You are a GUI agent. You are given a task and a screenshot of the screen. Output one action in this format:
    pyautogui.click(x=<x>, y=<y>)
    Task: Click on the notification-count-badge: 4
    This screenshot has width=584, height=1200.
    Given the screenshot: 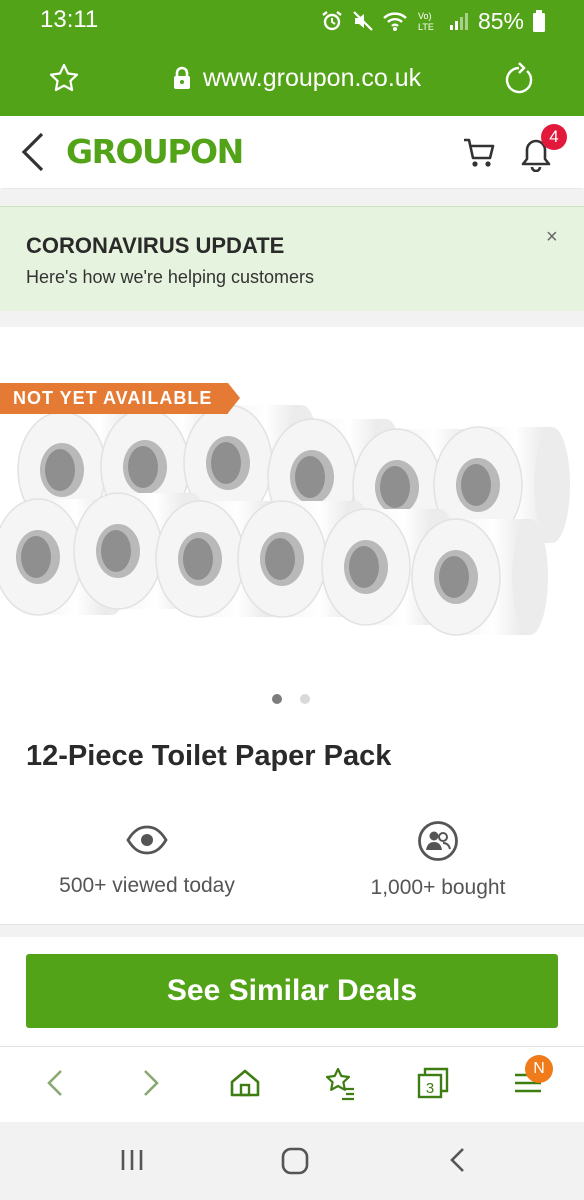 What is the action you would take?
    pyautogui.click(x=554, y=137)
    